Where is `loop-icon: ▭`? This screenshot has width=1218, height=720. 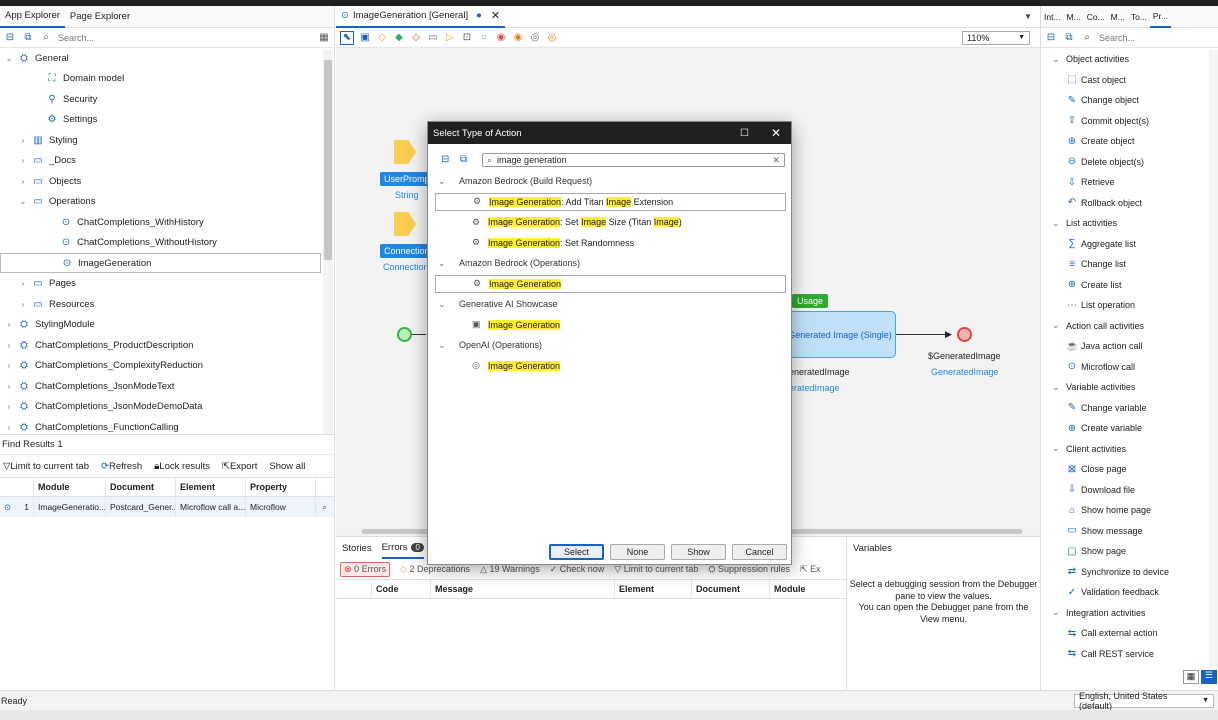 loop-icon: ▭ is located at coordinates (433, 38).